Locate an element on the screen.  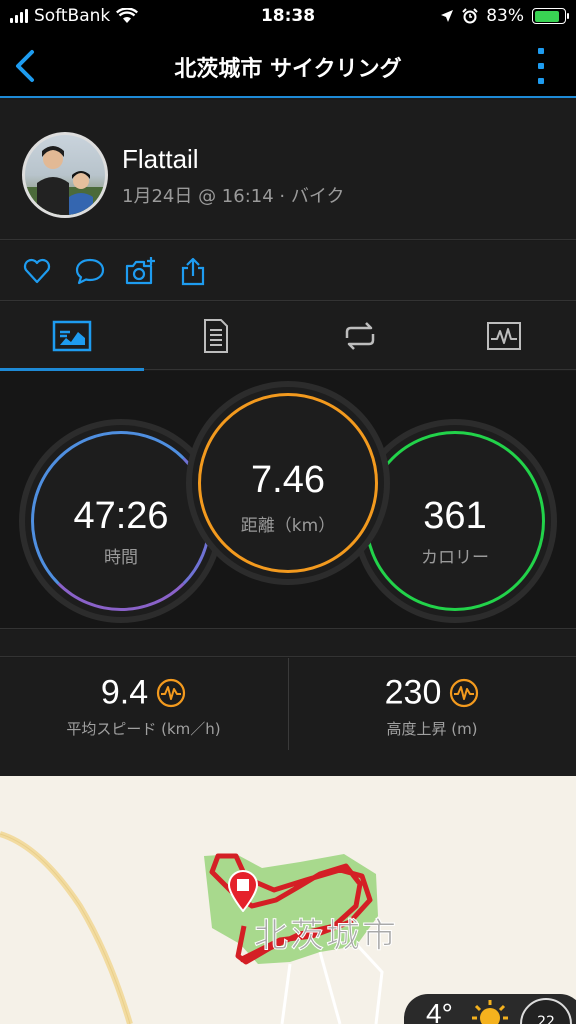
battery-percent: 83% is located at coordinates (505, 16).